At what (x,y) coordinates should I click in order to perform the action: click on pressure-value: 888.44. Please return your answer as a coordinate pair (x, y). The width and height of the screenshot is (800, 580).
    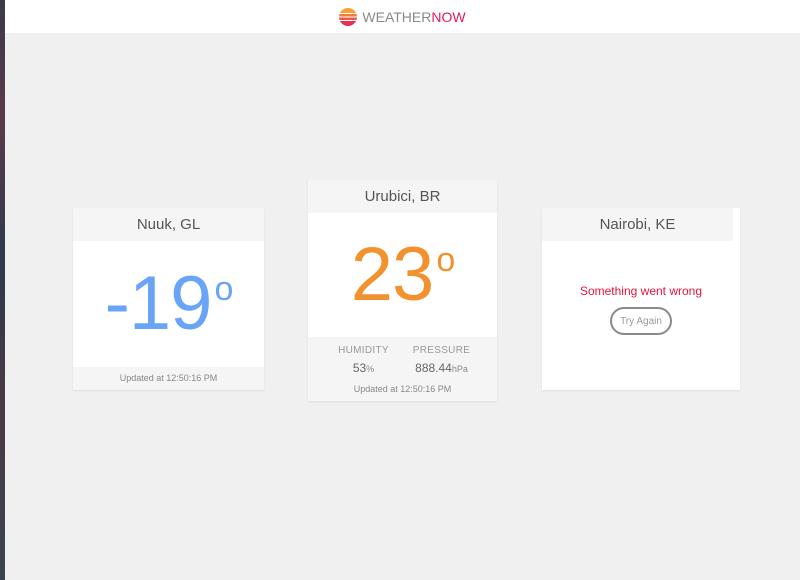
    Looking at the image, I should click on (433, 368).